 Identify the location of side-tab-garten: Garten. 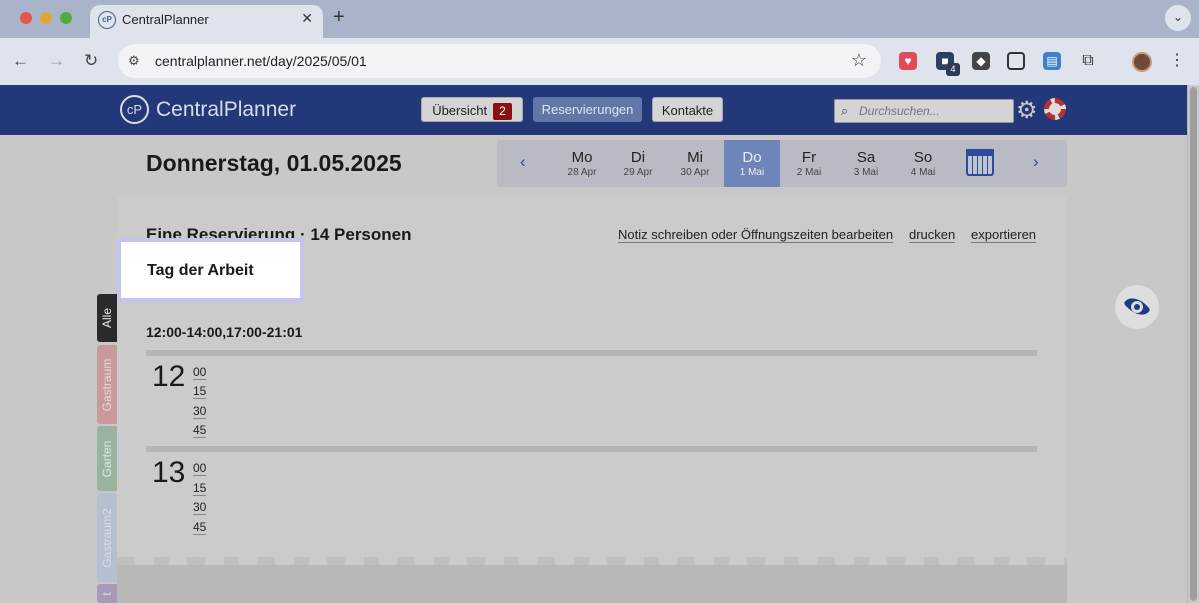
(107, 458).